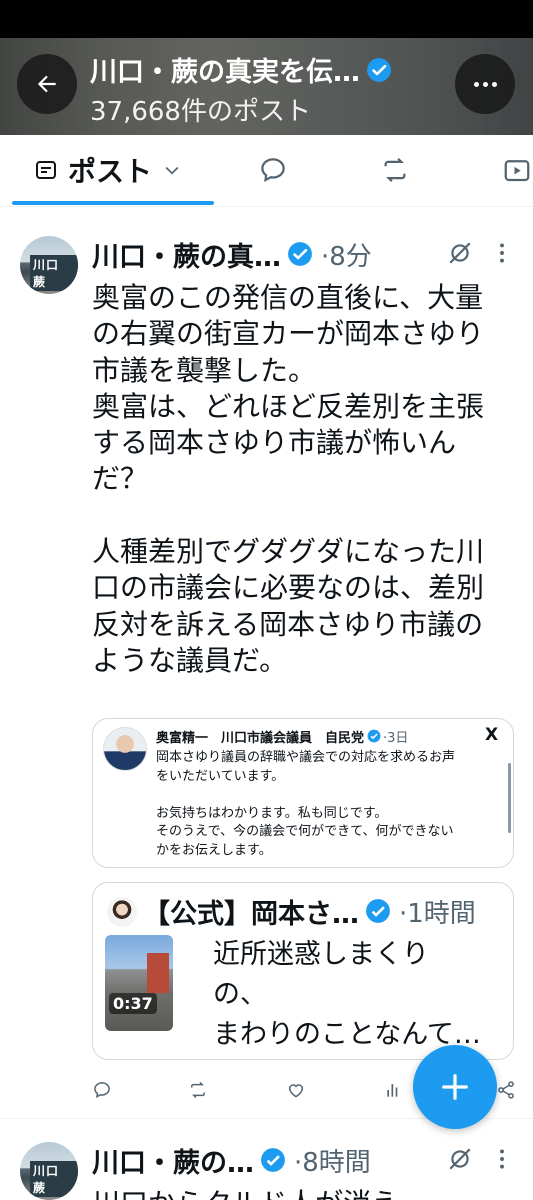  What do you see at coordinates (288, 624) in the screenshot?
I see `tweet-line: 反対を訴える岡本さゆり市議の` at bounding box center [288, 624].